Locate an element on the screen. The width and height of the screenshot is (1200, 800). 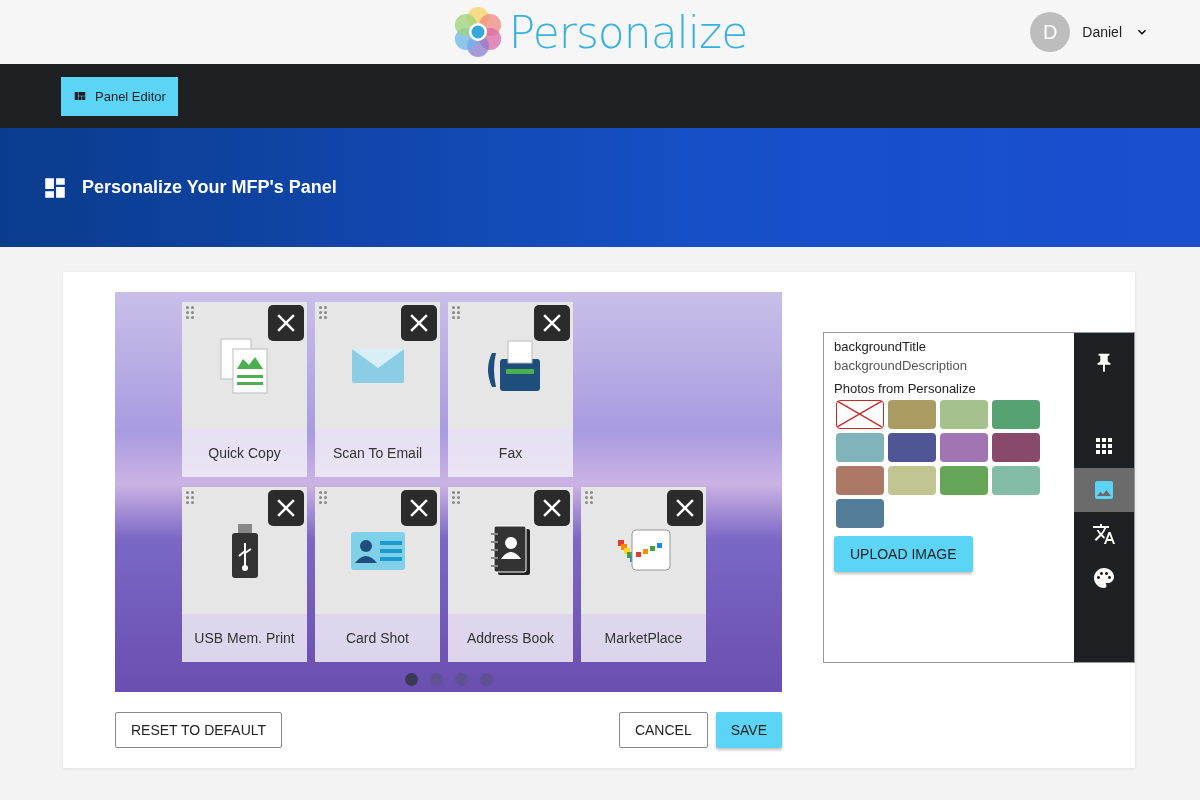
user-name: Daniel is located at coordinates (1102, 32).